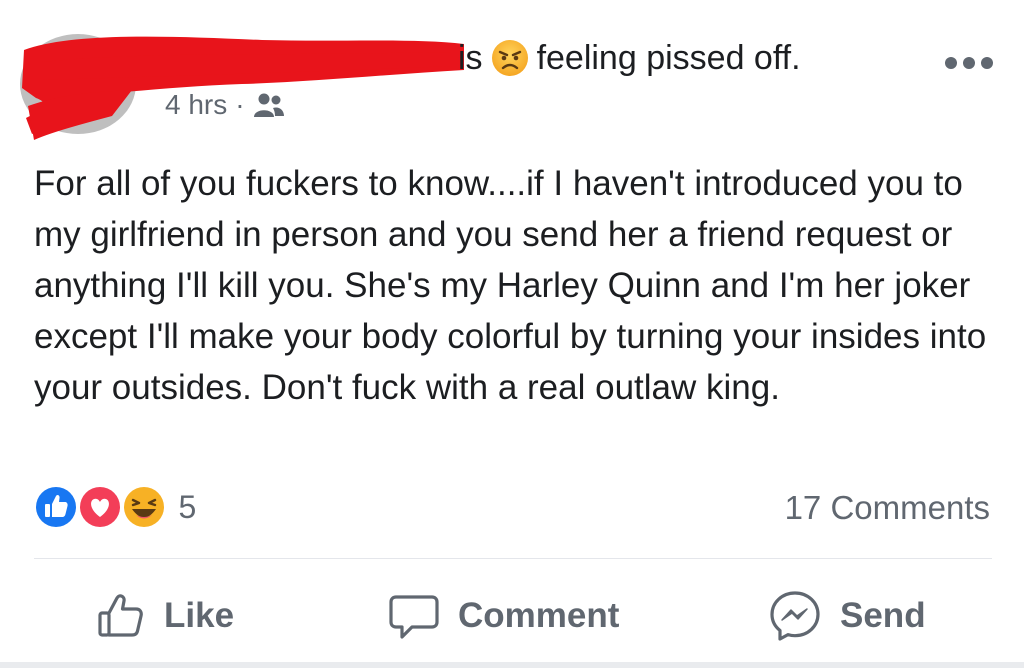  What do you see at coordinates (969, 63) in the screenshot?
I see `more-options-icon` at bounding box center [969, 63].